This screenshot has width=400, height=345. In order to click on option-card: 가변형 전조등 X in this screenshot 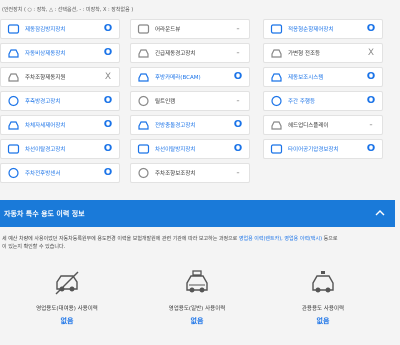, I will do `click(323, 53)`.